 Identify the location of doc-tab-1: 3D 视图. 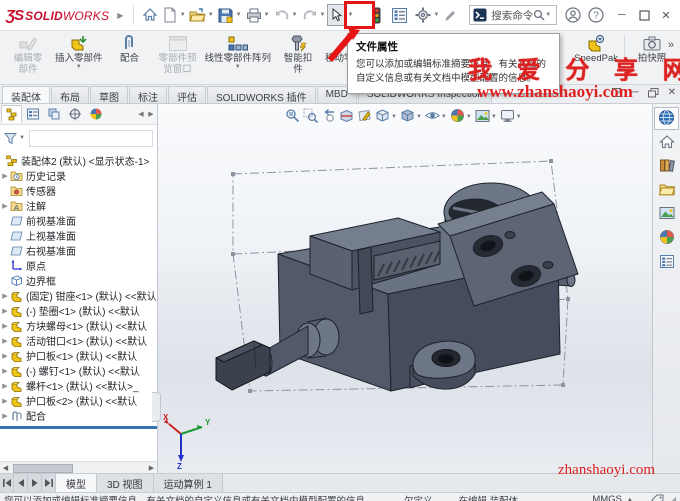
(125, 483).